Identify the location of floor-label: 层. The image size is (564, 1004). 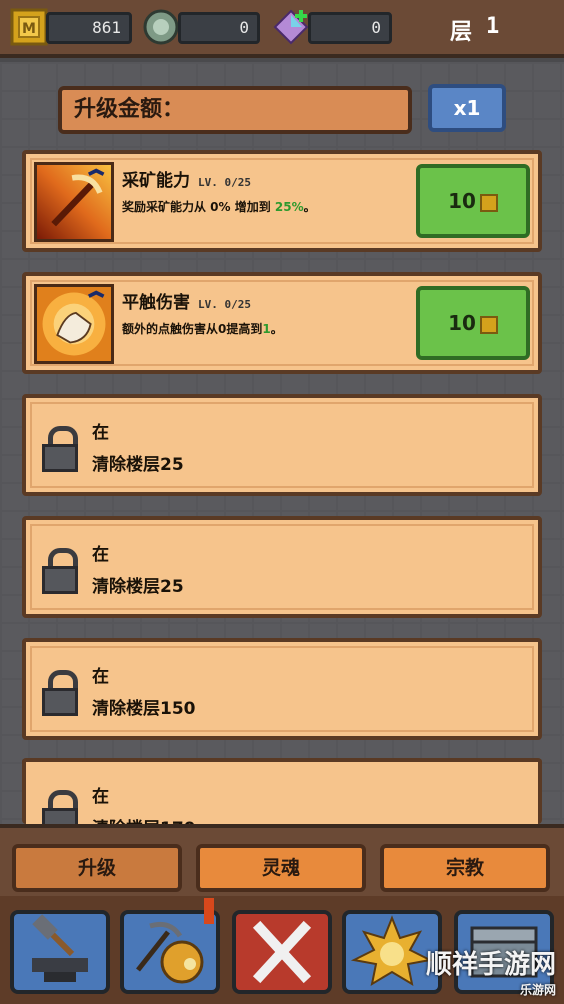
(461, 32).